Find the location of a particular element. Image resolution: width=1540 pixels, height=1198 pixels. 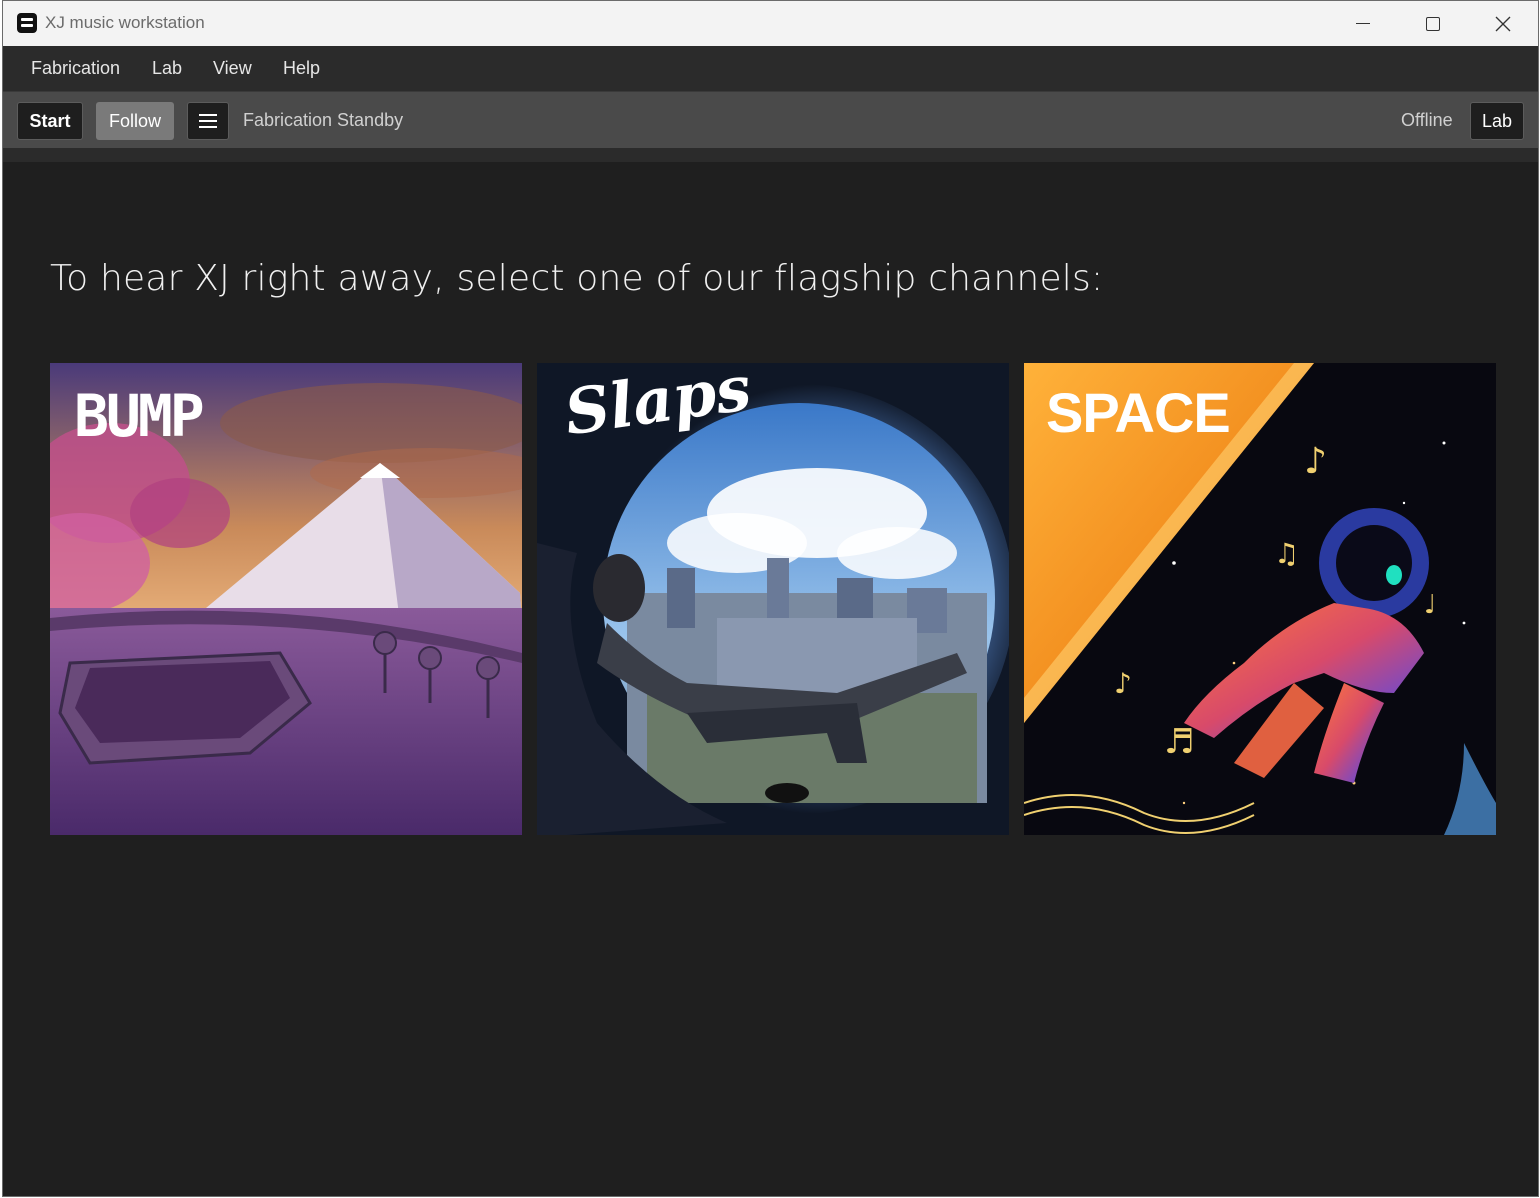

channel-logo-bump: BUMP is located at coordinates (139, 416).